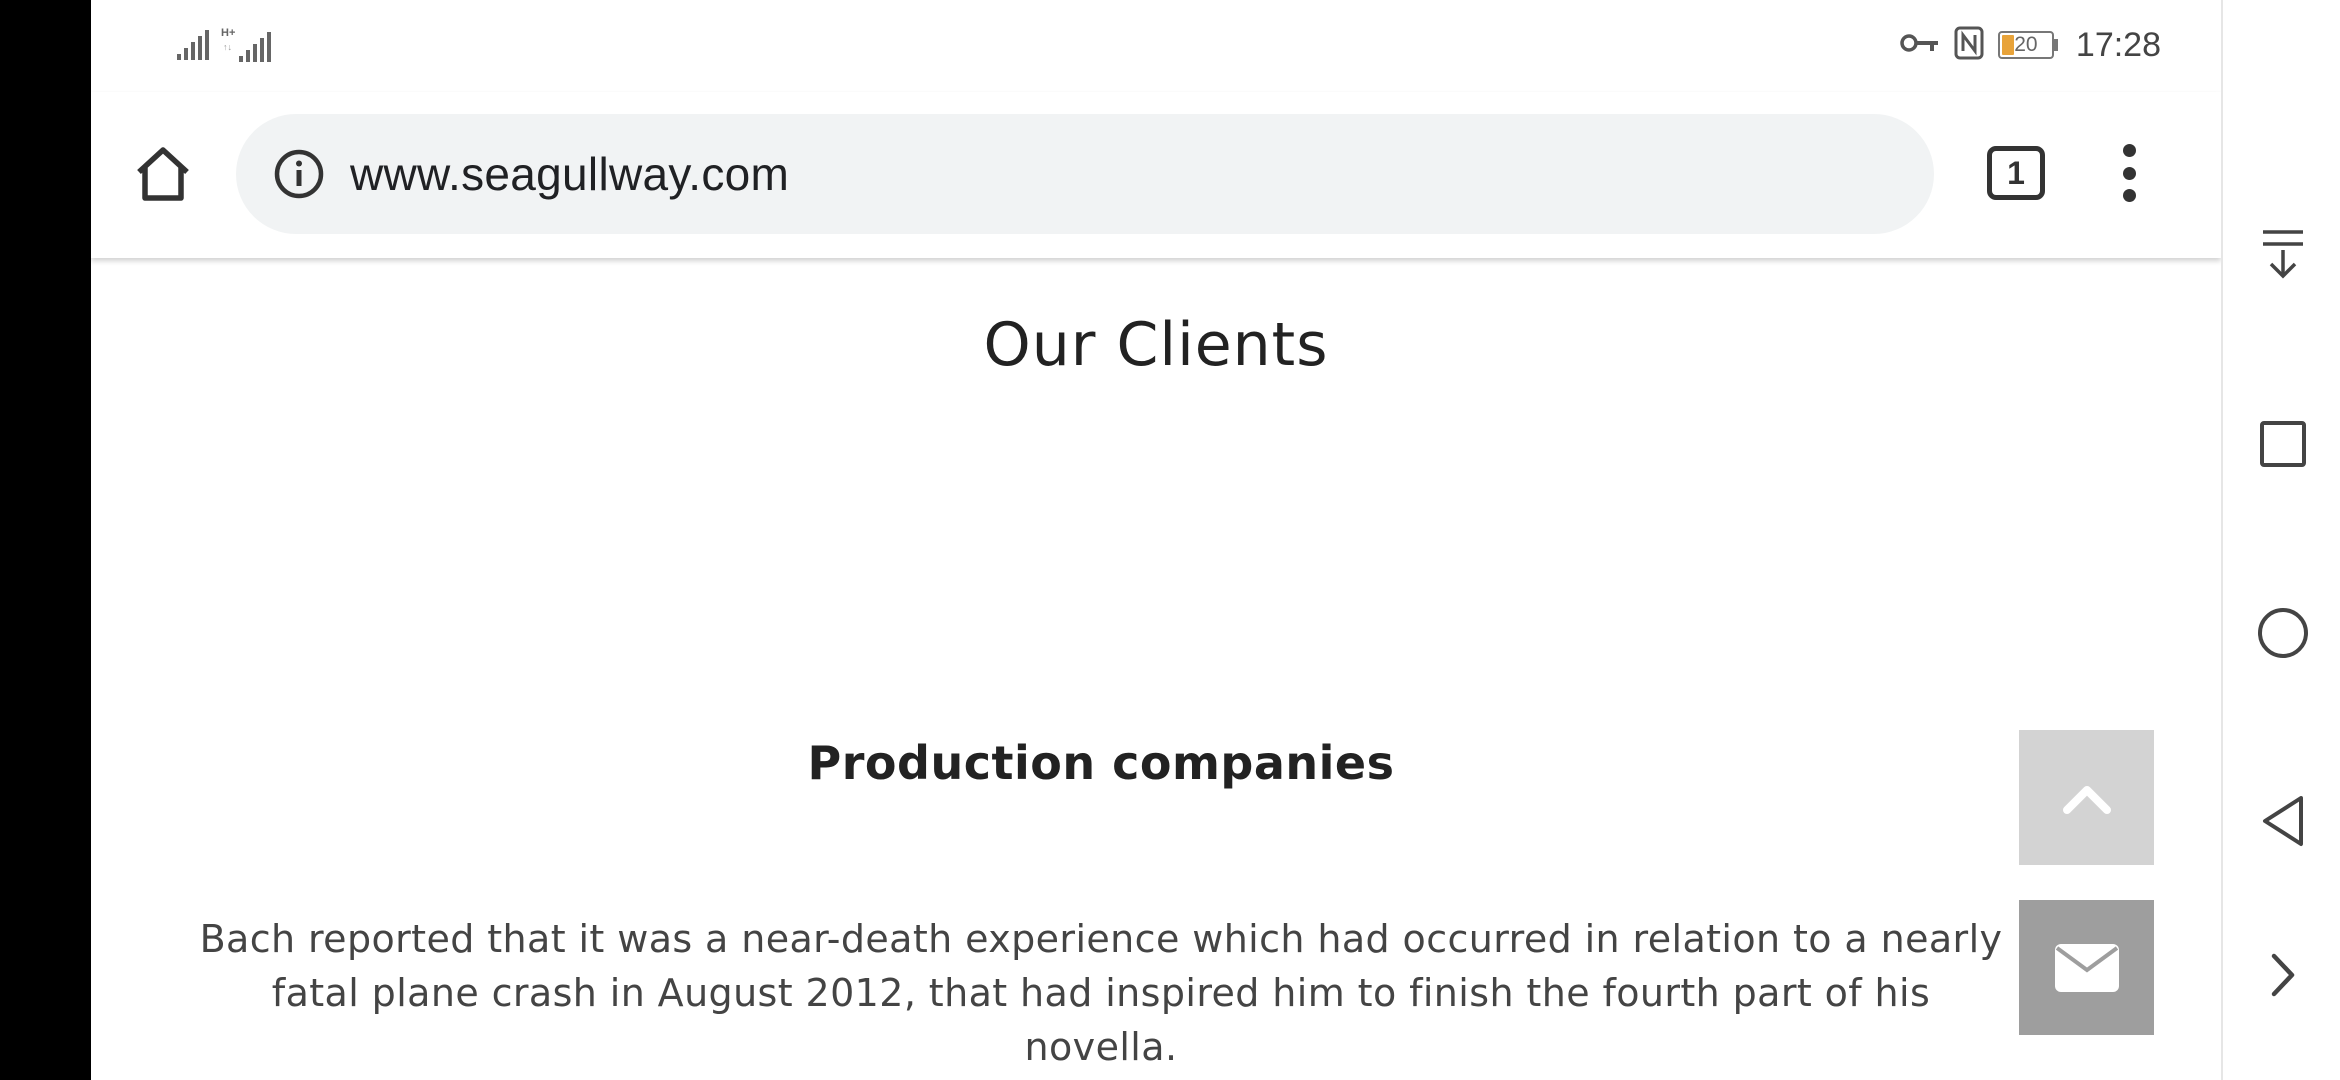 This screenshot has height=1080, width=2340. What do you see at coordinates (228, 33) in the screenshot?
I see `svg-text: H+` at bounding box center [228, 33].